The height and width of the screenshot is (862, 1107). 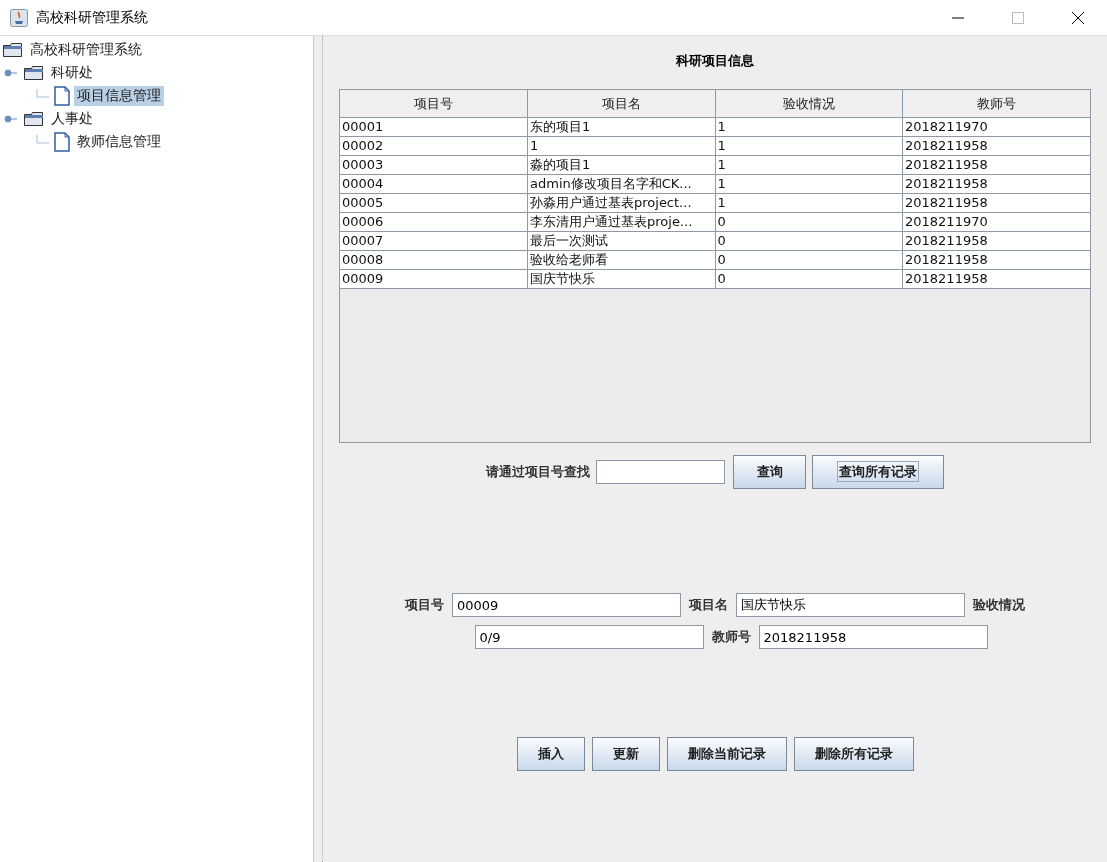 I want to click on tree-item: 教师信息管理, so click(x=119, y=141).